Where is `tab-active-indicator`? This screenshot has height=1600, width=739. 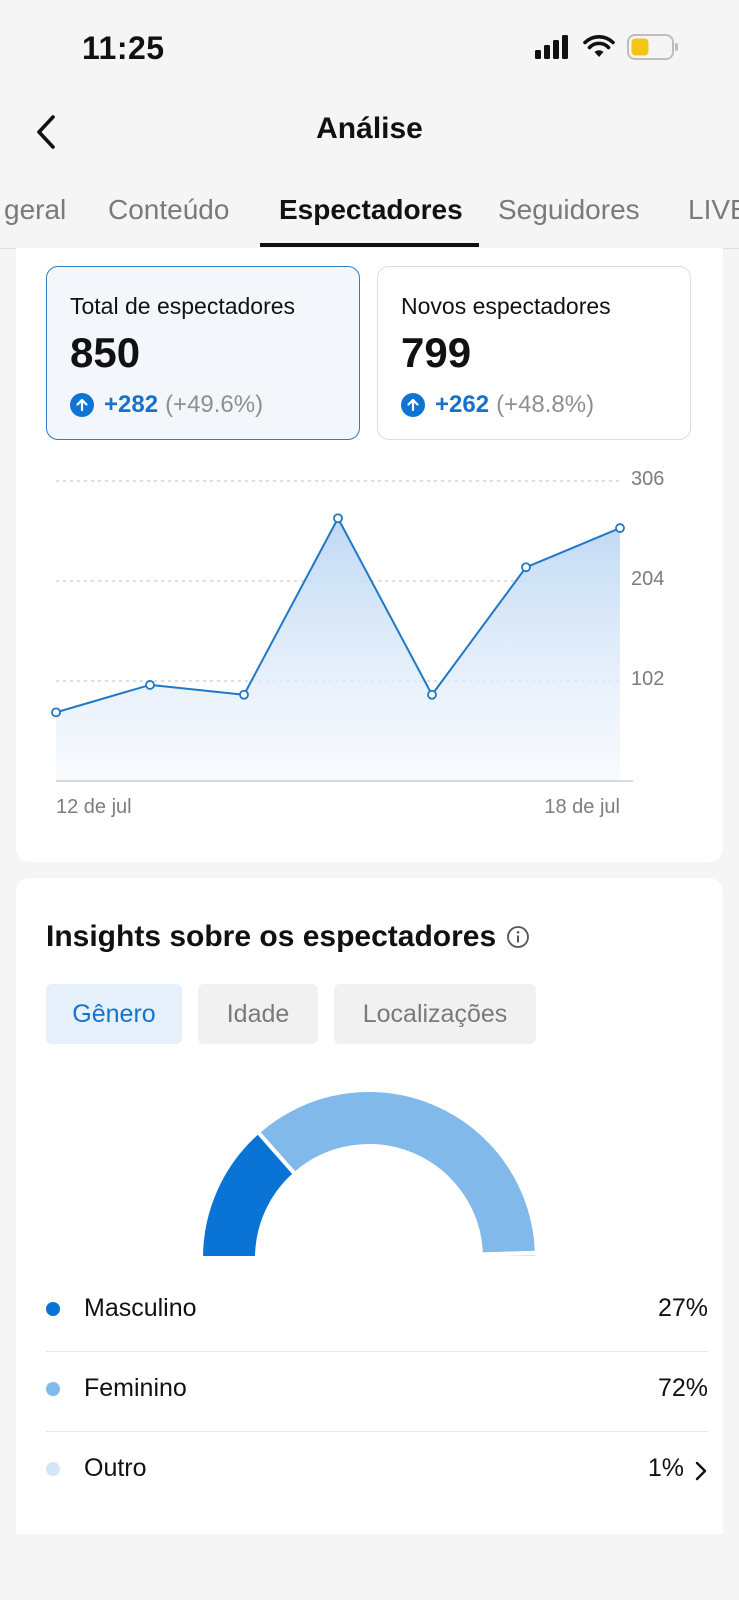
tab-active-indicator is located at coordinates (369, 245).